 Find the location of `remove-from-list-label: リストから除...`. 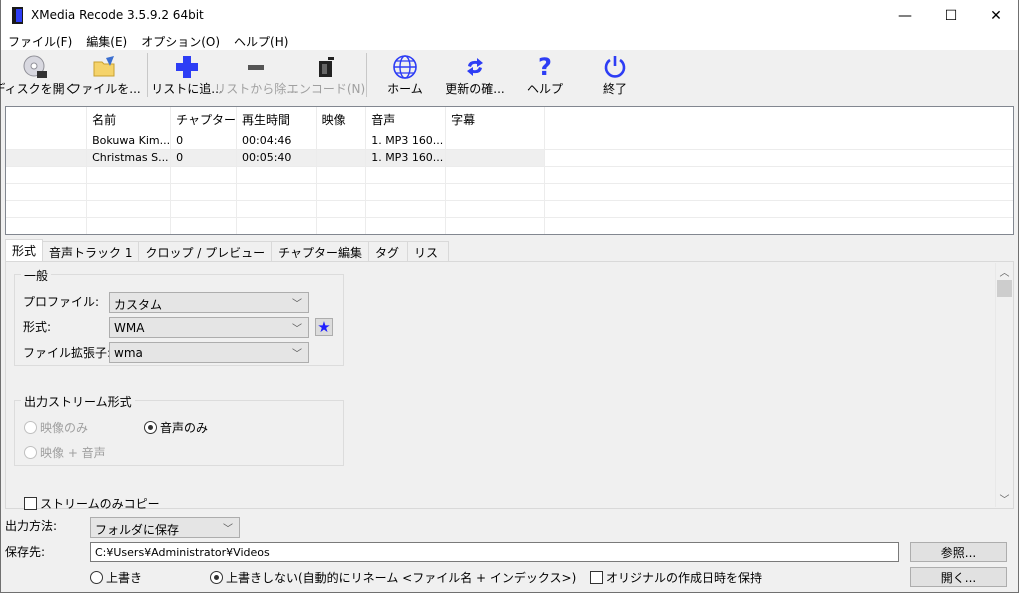

remove-from-list-label: リストから除... is located at coordinates (256, 89).